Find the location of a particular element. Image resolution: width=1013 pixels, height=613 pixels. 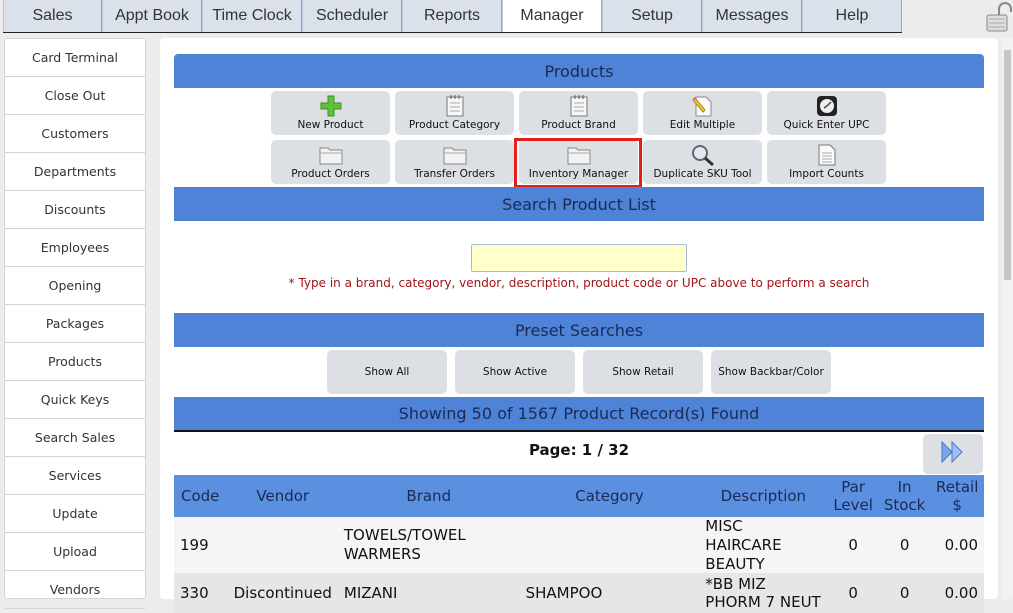

col-retail: Retail $ is located at coordinates (957, 496).